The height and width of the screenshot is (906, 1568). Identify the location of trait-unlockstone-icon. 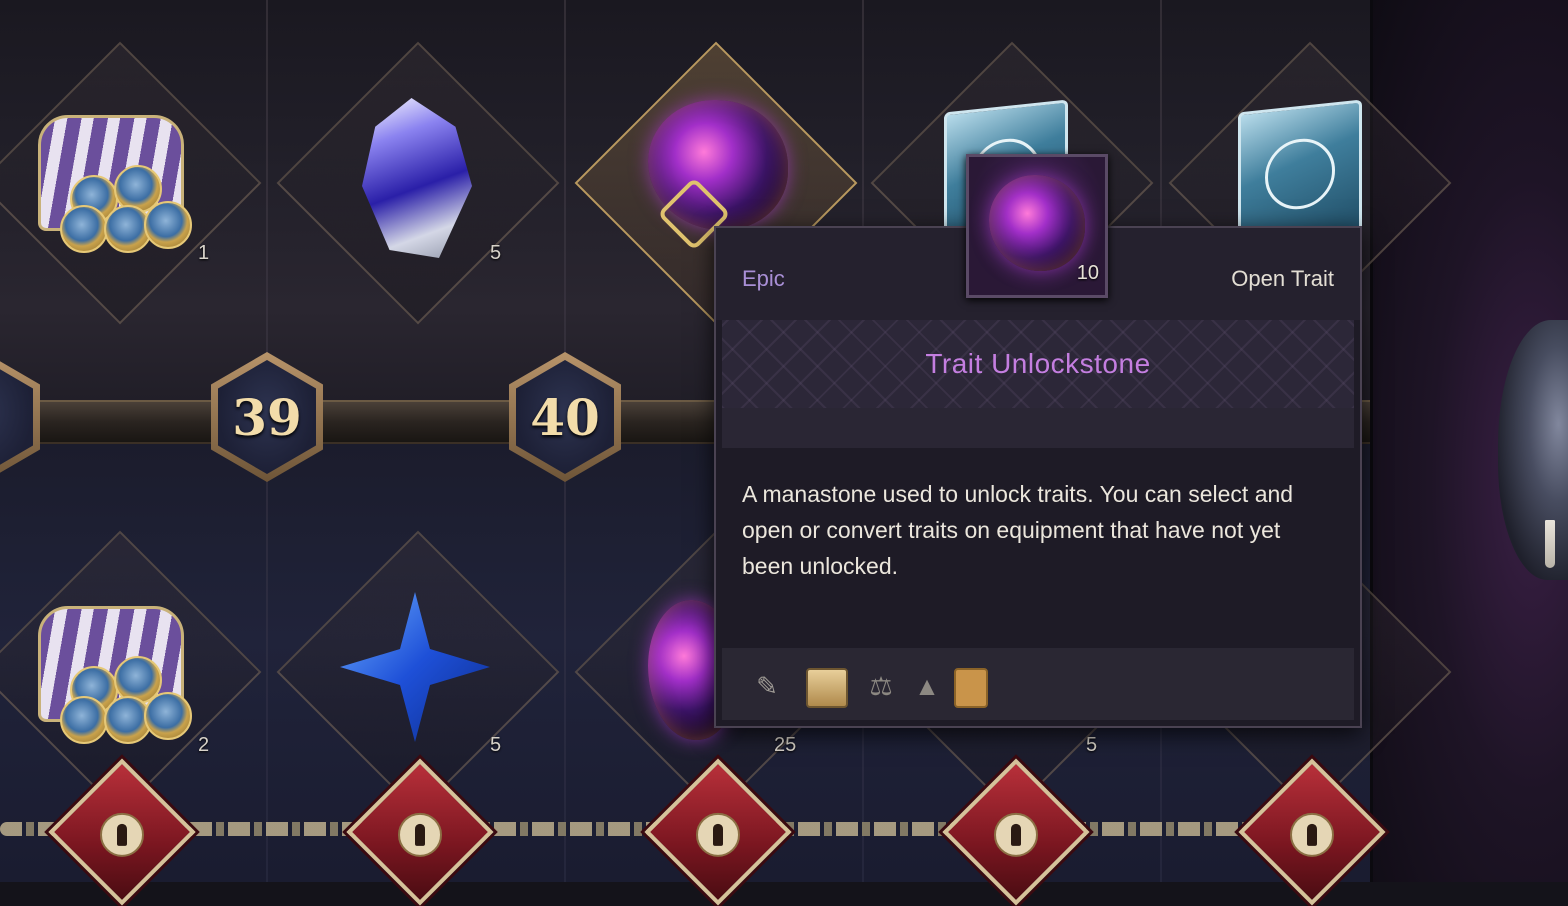
(1037, 223).